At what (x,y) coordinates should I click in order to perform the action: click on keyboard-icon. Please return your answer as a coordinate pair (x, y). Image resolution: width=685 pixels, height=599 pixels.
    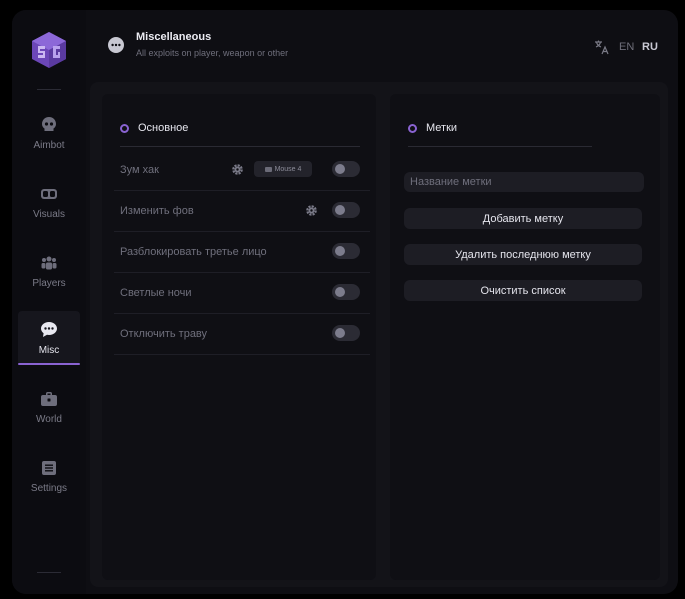
    Looking at the image, I should click on (268, 169).